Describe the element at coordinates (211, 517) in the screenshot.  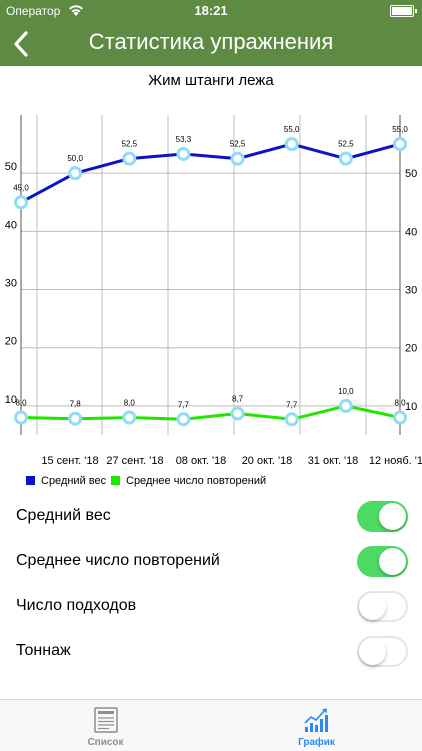
I see `toggle-row-avg-weight: Средний вес` at that location.